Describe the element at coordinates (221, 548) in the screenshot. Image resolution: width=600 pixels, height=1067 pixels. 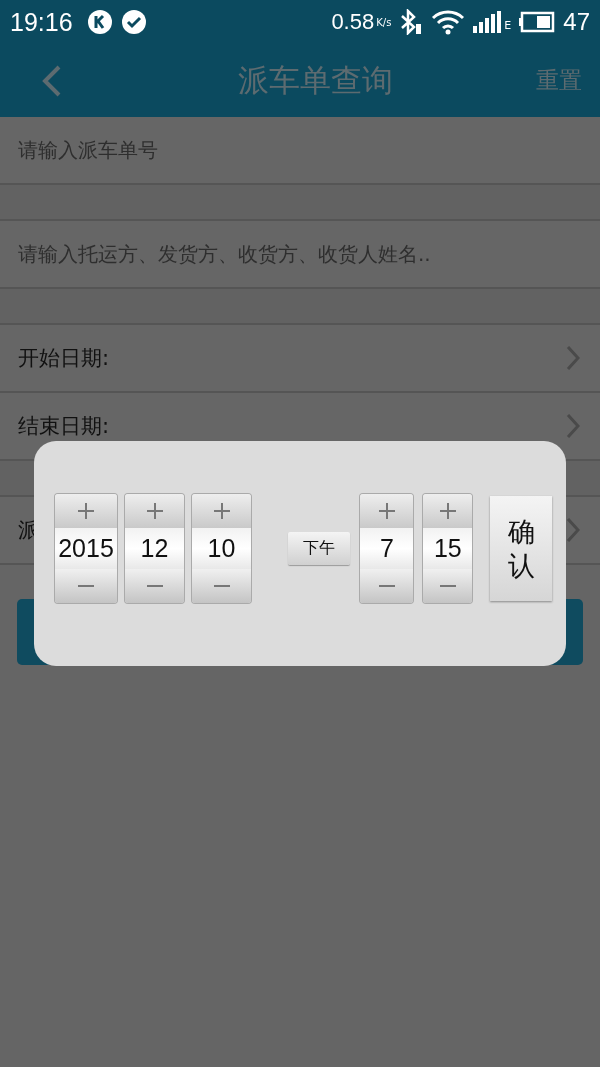
I see `spinner-value: 10` at that location.